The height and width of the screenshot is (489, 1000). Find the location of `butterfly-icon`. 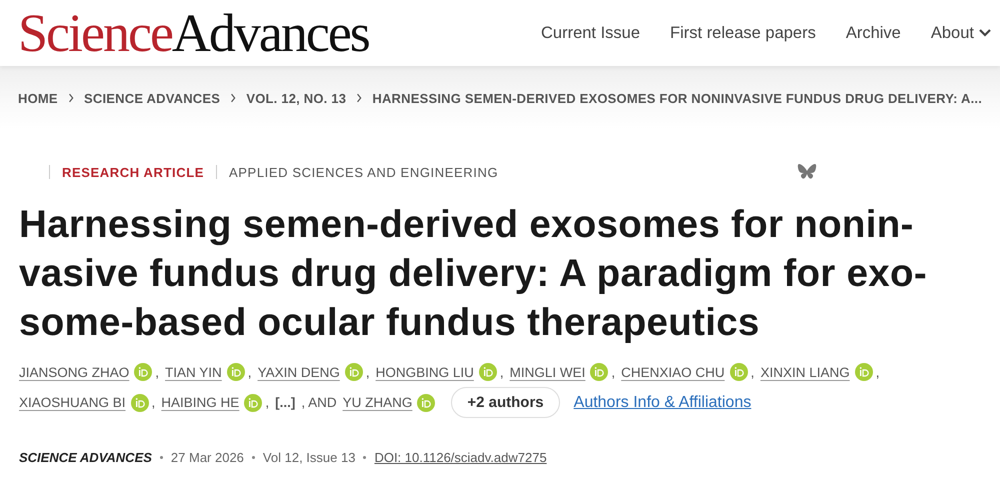

butterfly-icon is located at coordinates (807, 172).